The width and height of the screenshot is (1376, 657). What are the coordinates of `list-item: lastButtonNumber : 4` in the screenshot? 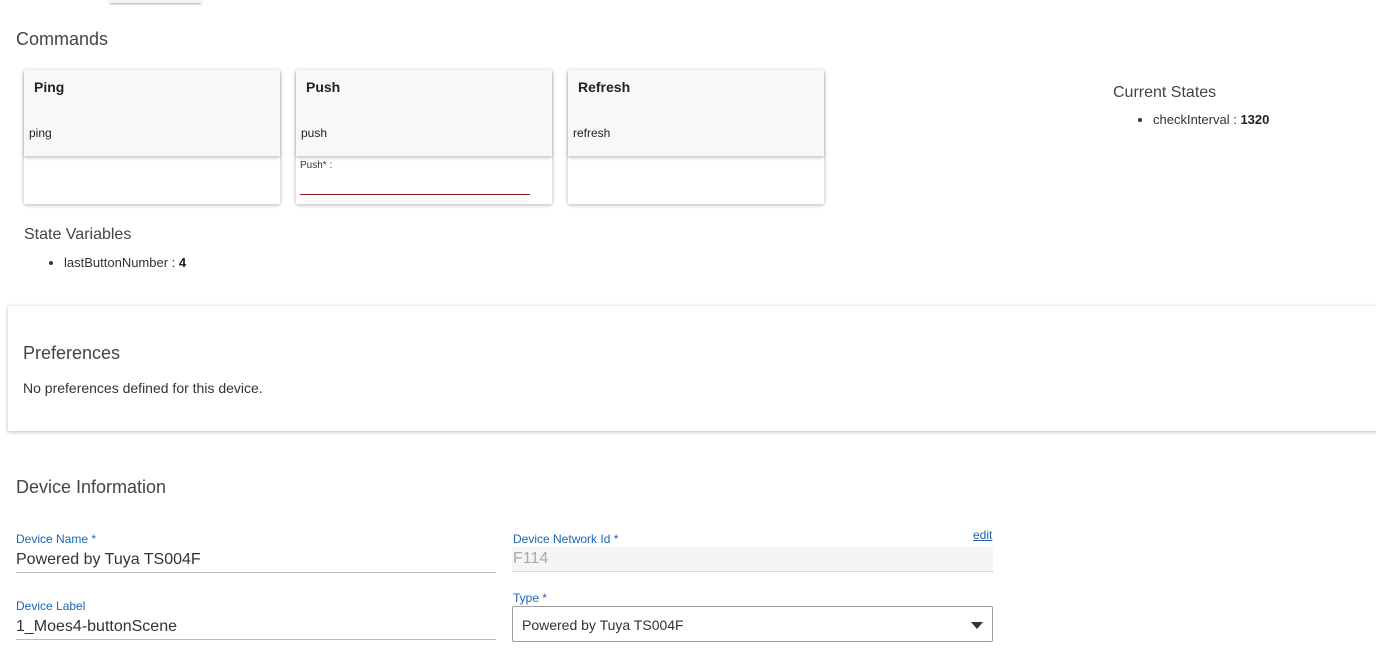 It's located at (125, 262).